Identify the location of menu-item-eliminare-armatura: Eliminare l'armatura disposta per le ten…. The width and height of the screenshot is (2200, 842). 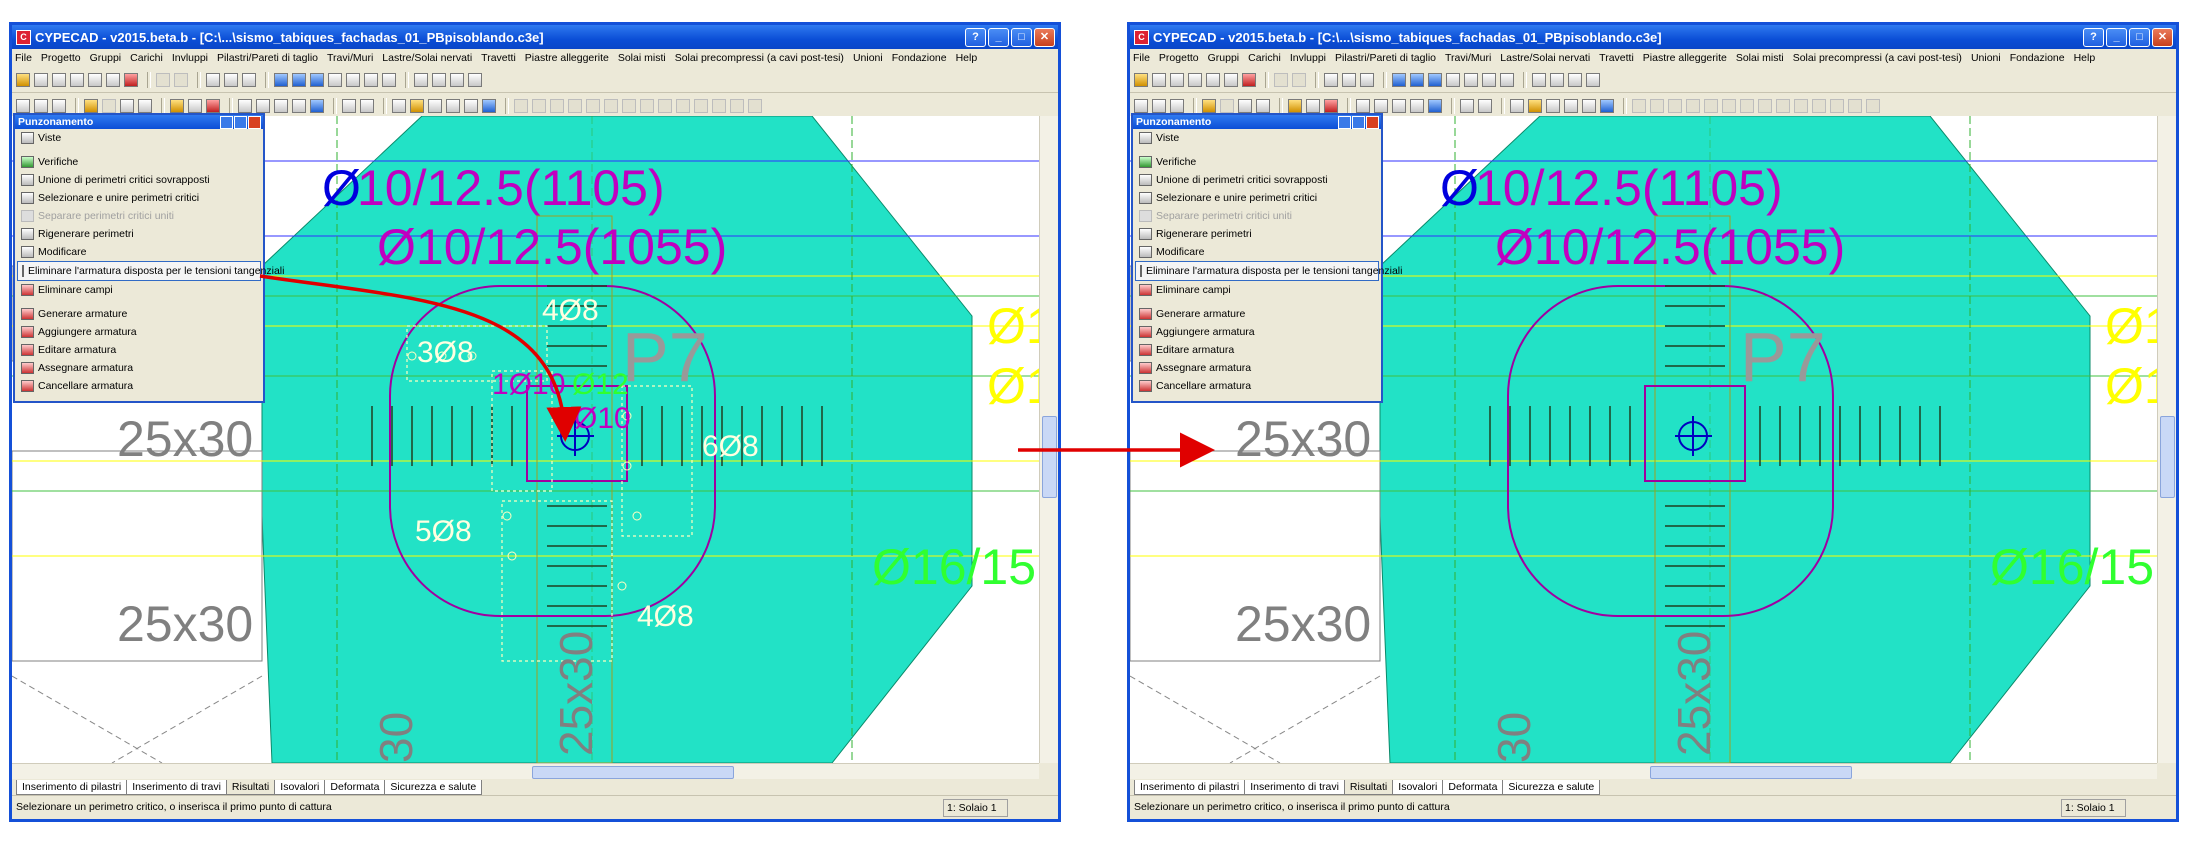
(150, 271).